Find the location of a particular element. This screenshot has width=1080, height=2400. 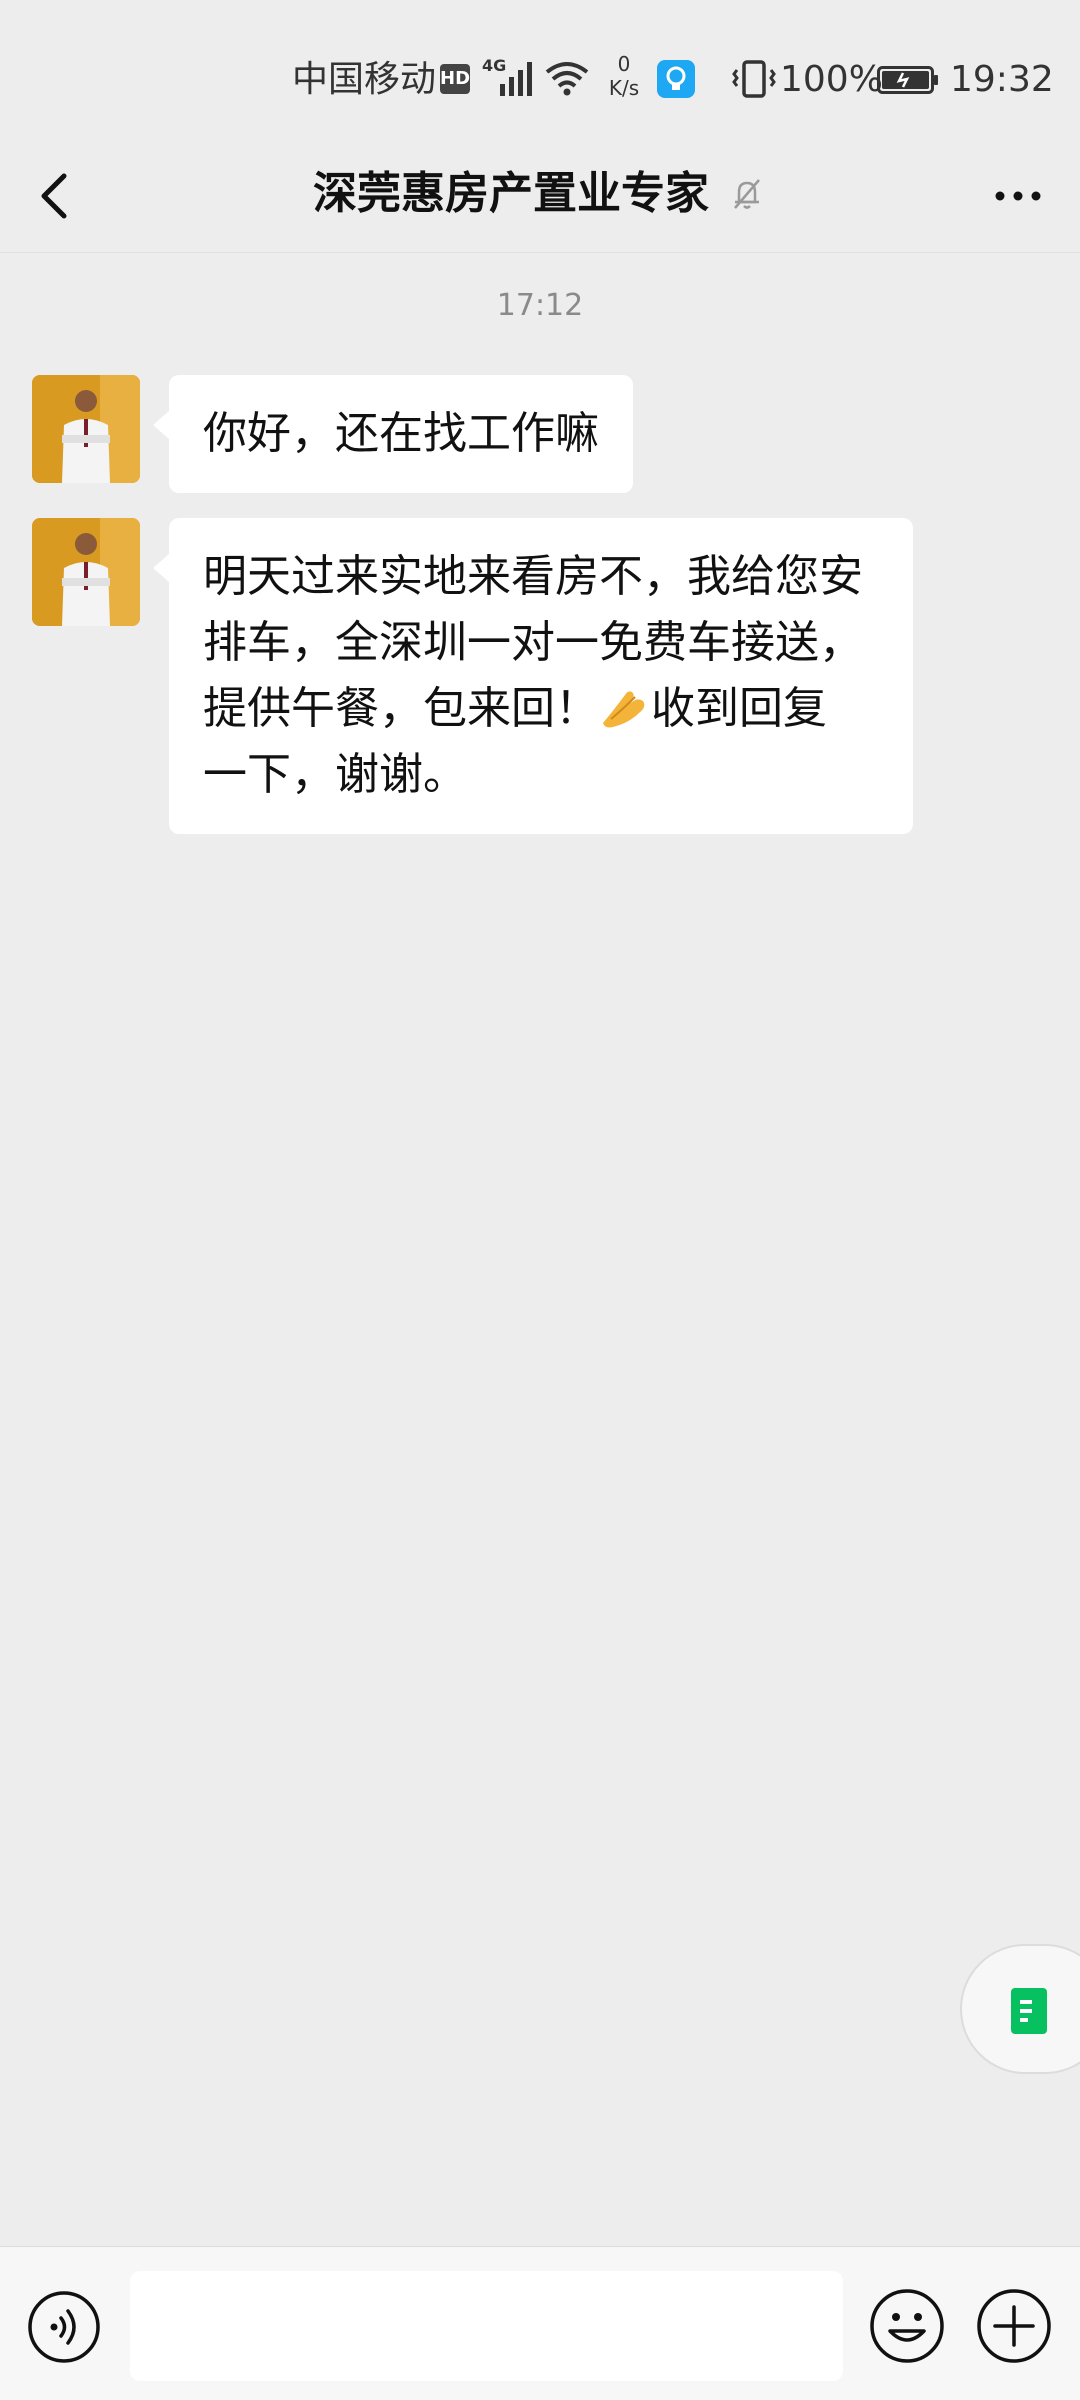

battery-percent: 100% is located at coordinates (831, 79).